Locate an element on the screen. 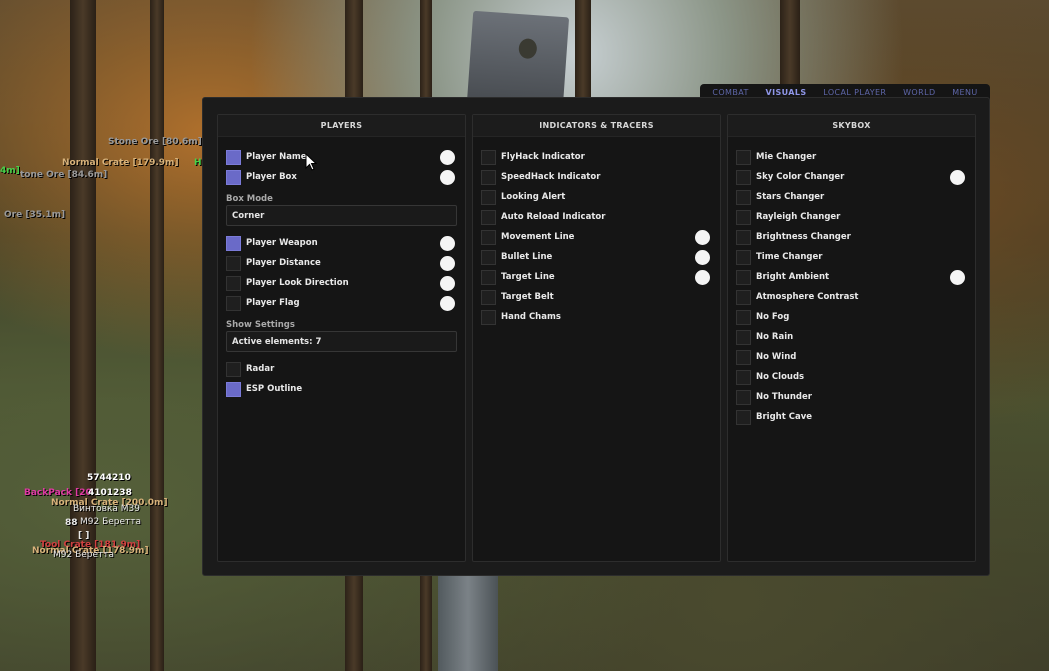 This screenshot has height=671, width=1049. mie-changer-option: Mie Changer is located at coordinates (851, 157).